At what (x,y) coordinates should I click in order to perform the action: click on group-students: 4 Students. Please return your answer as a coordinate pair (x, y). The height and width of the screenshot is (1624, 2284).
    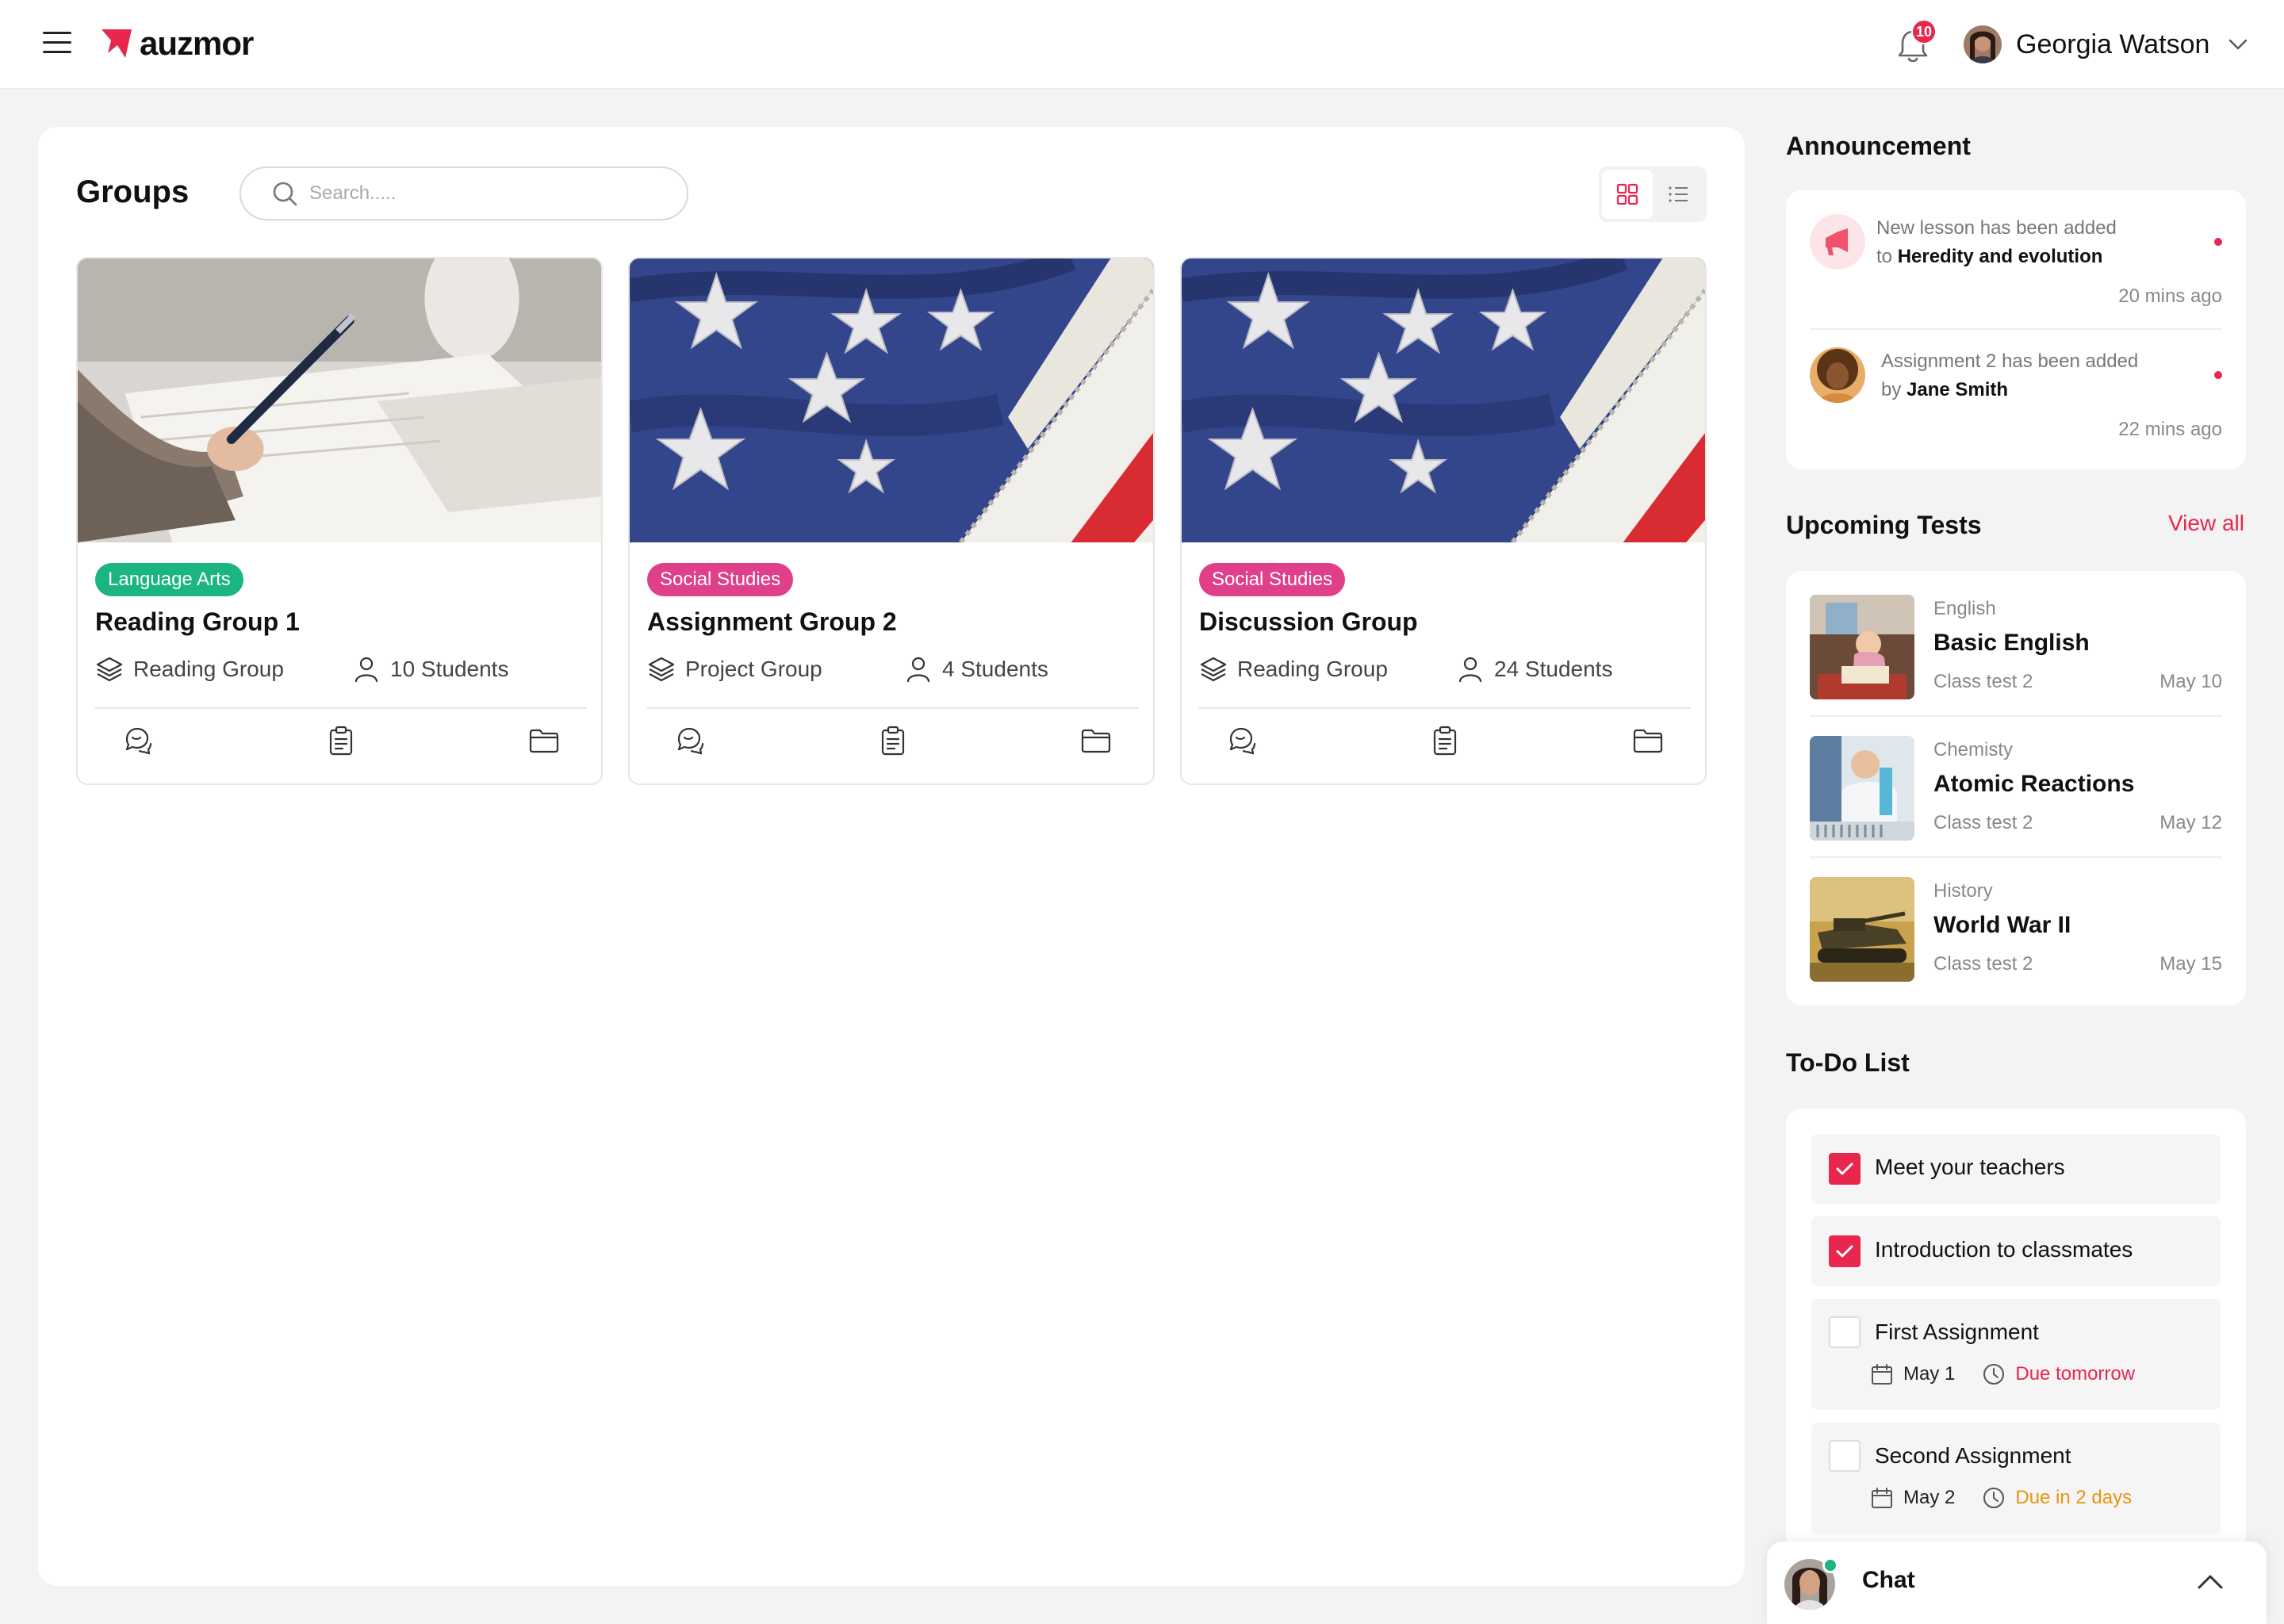
    Looking at the image, I should click on (976, 669).